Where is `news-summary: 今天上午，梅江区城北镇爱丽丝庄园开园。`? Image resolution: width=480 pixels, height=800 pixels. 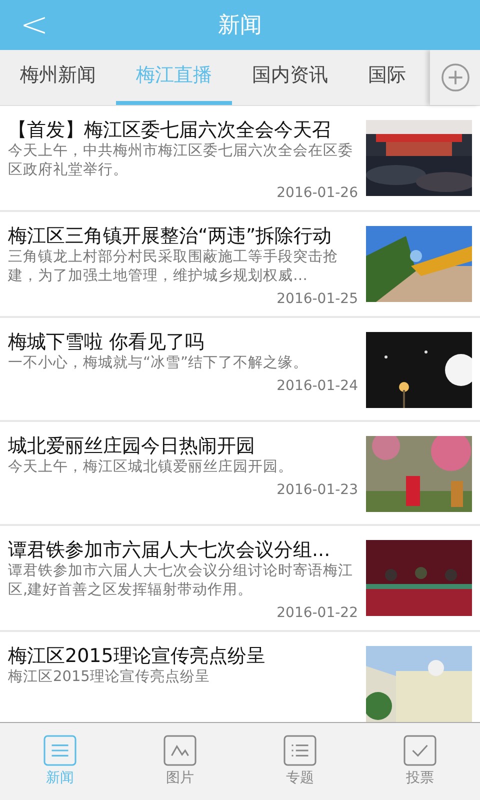 news-summary: 今天上午，梅江区城北镇爱丽丝庄园开园。 is located at coordinates (151, 467).